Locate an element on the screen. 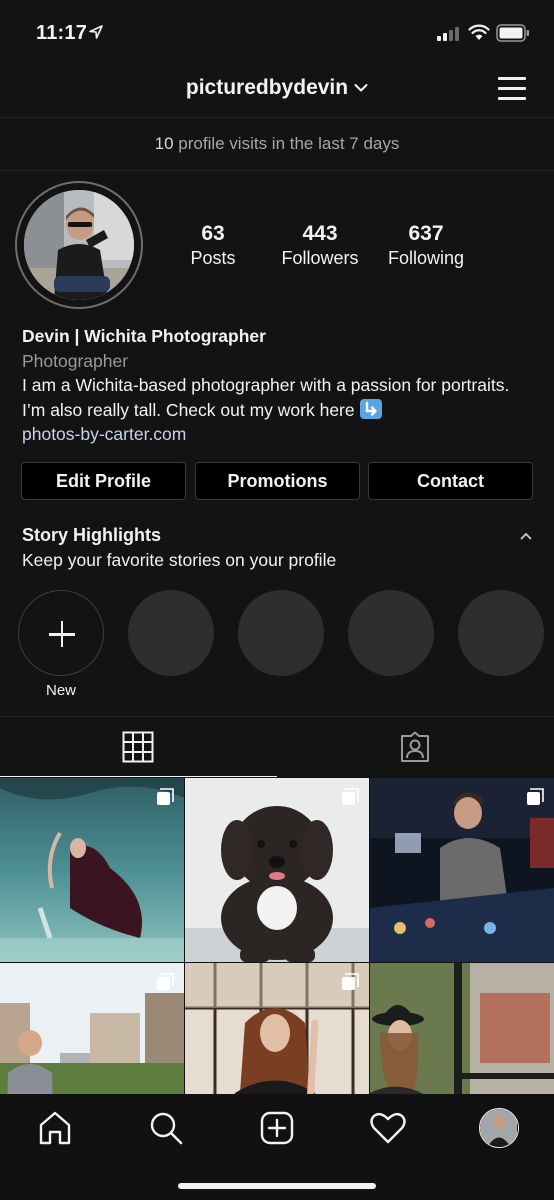 The image size is (554, 1200). new-post-icon is located at coordinates (277, 1128).